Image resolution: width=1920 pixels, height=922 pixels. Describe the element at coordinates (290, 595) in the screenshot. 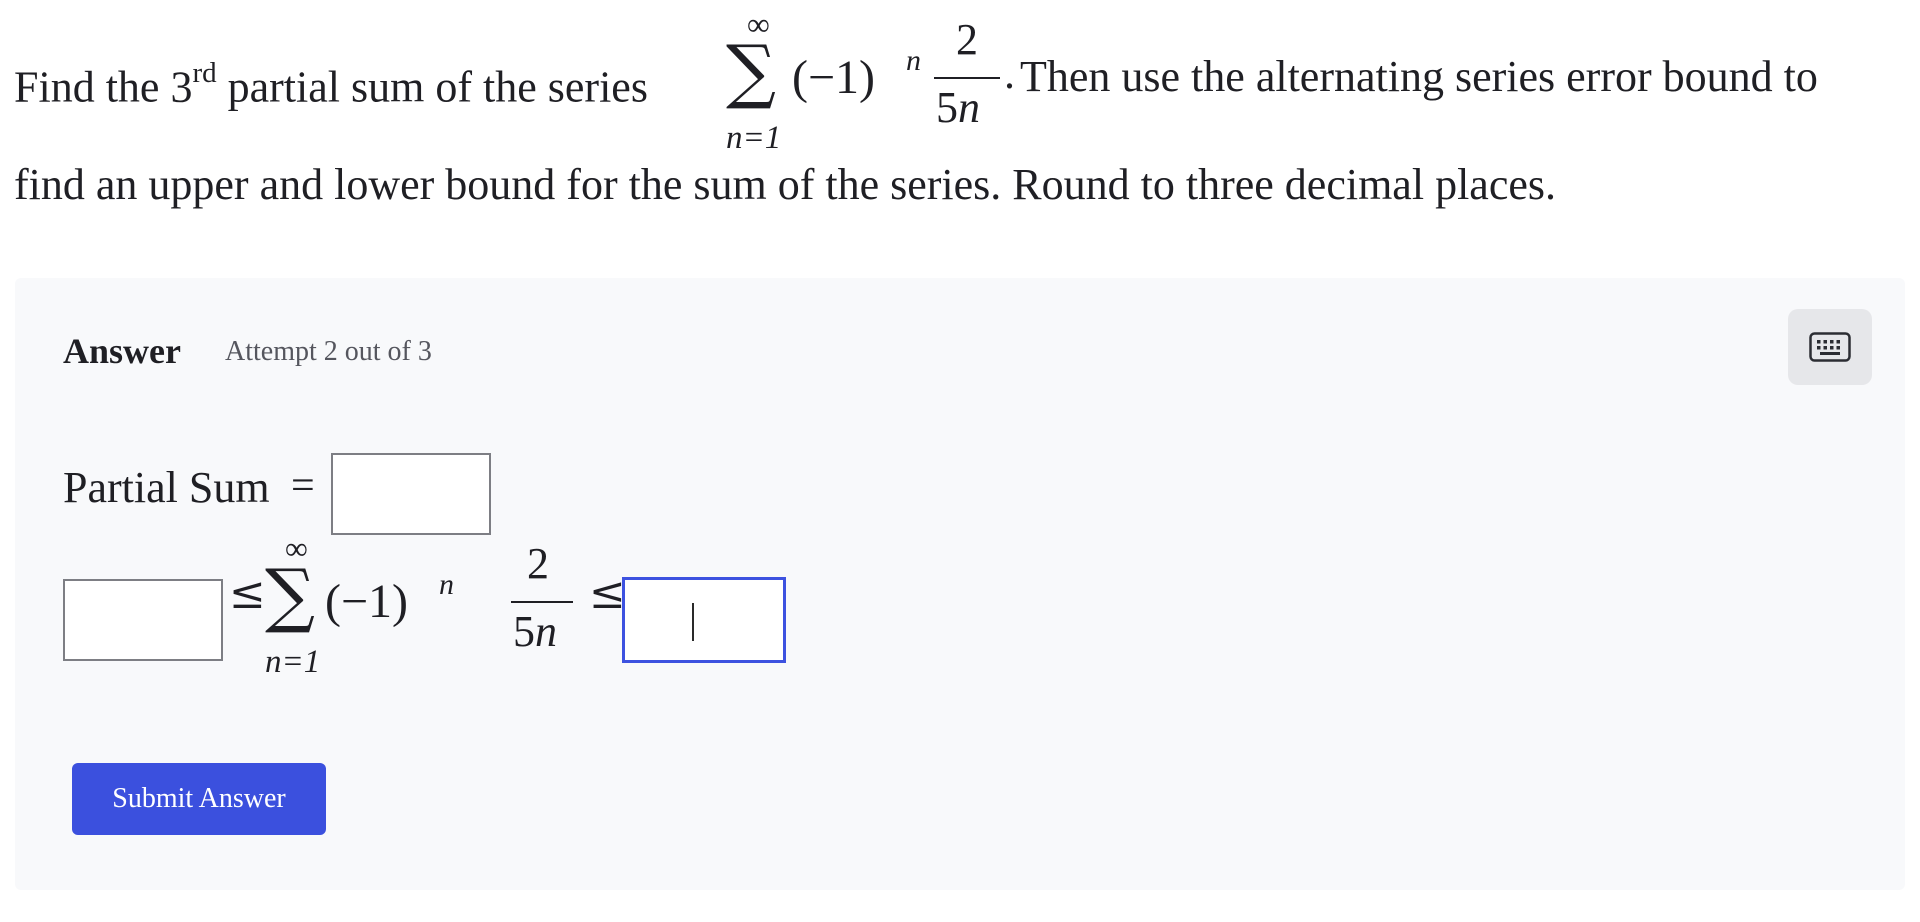

I see `sigma-symbol-2: ∑` at that location.